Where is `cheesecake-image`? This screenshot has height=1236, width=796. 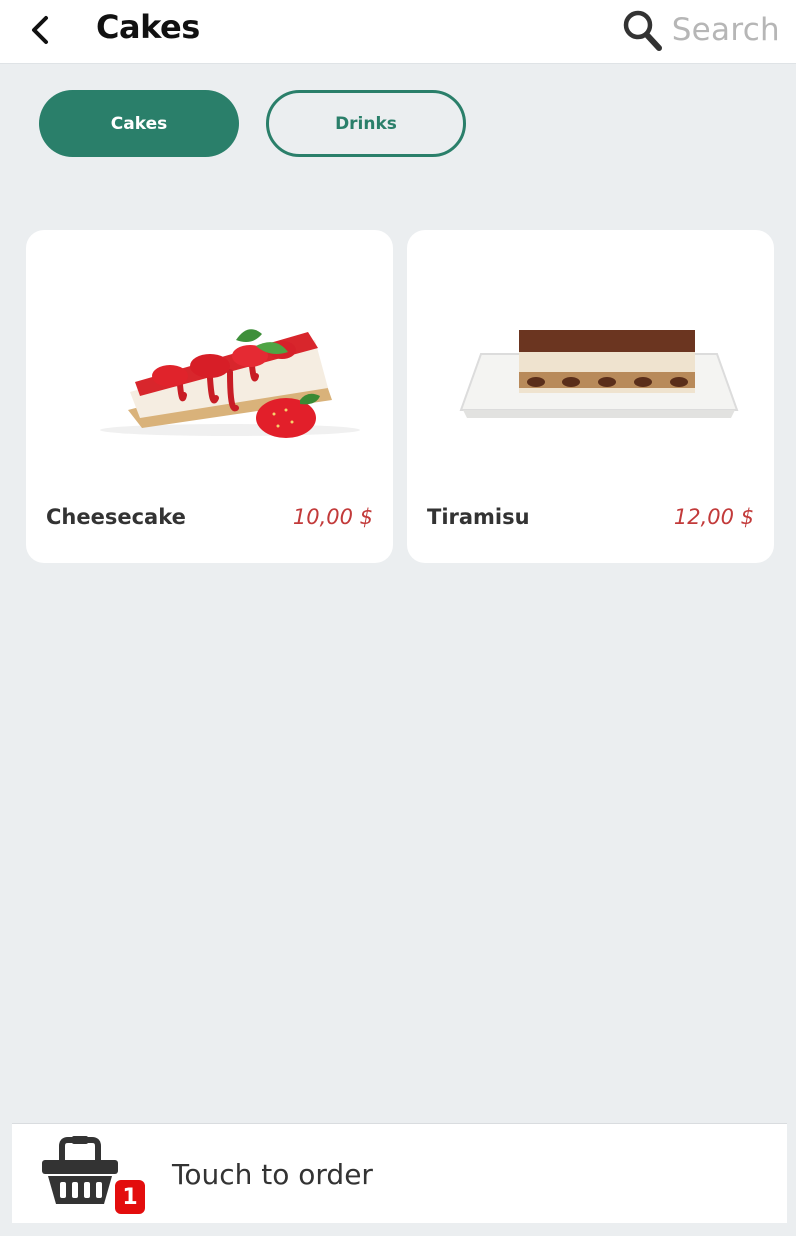
cheesecake-image is located at coordinates (209, 375).